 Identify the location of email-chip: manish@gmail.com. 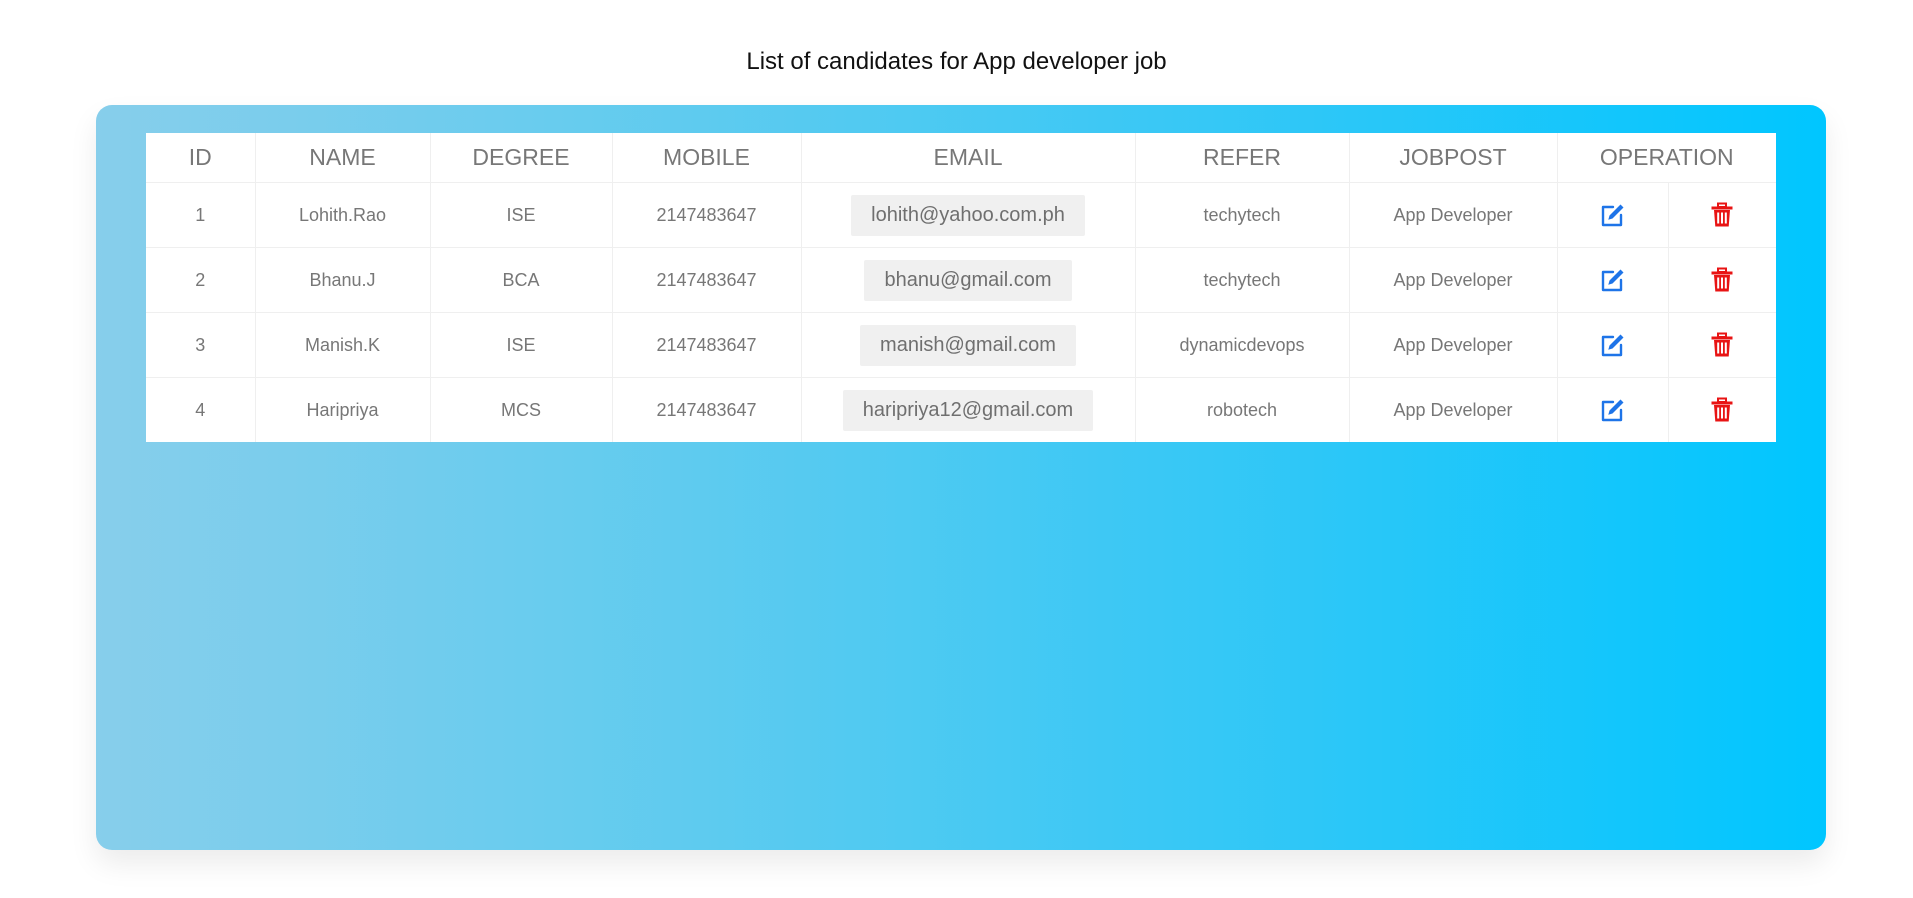
(968, 345).